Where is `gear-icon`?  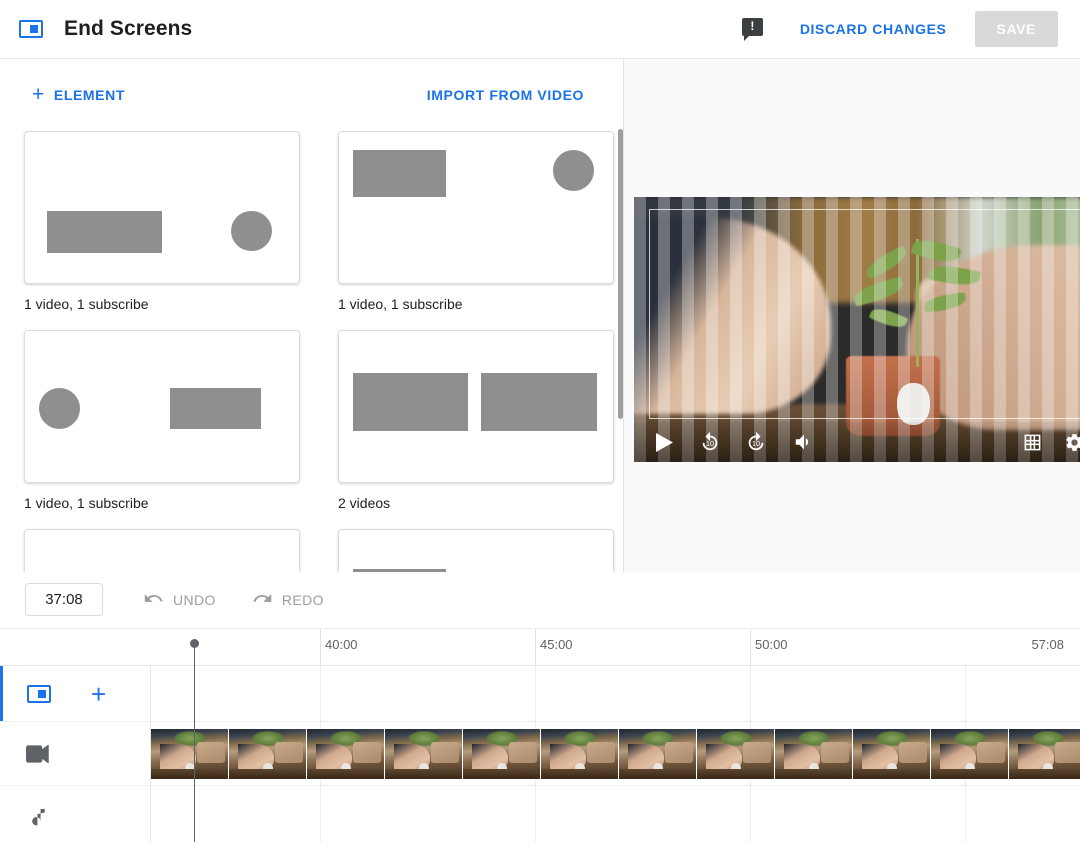
gear-icon is located at coordinates (1068, 442).